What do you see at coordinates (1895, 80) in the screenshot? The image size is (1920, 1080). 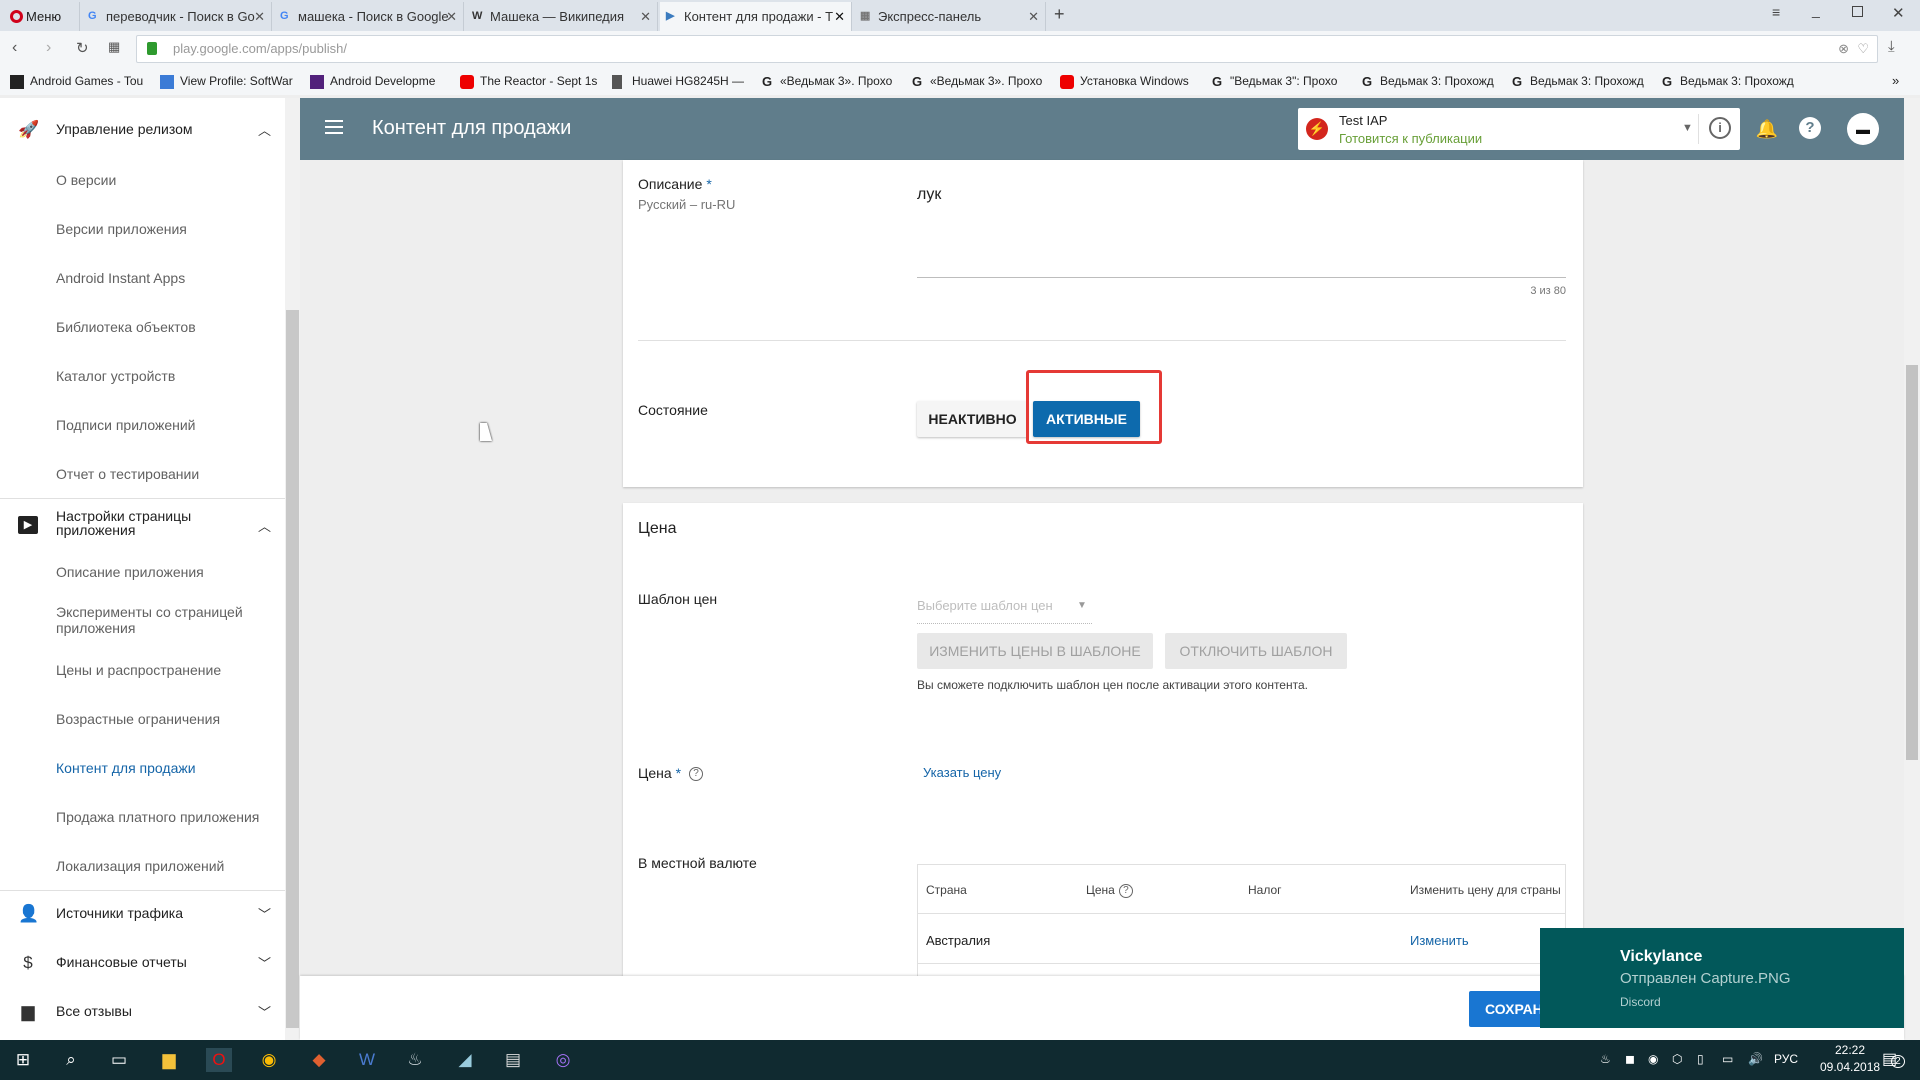 I see `more-bookmarks-icon: »` at bounding box center [1895, 80].